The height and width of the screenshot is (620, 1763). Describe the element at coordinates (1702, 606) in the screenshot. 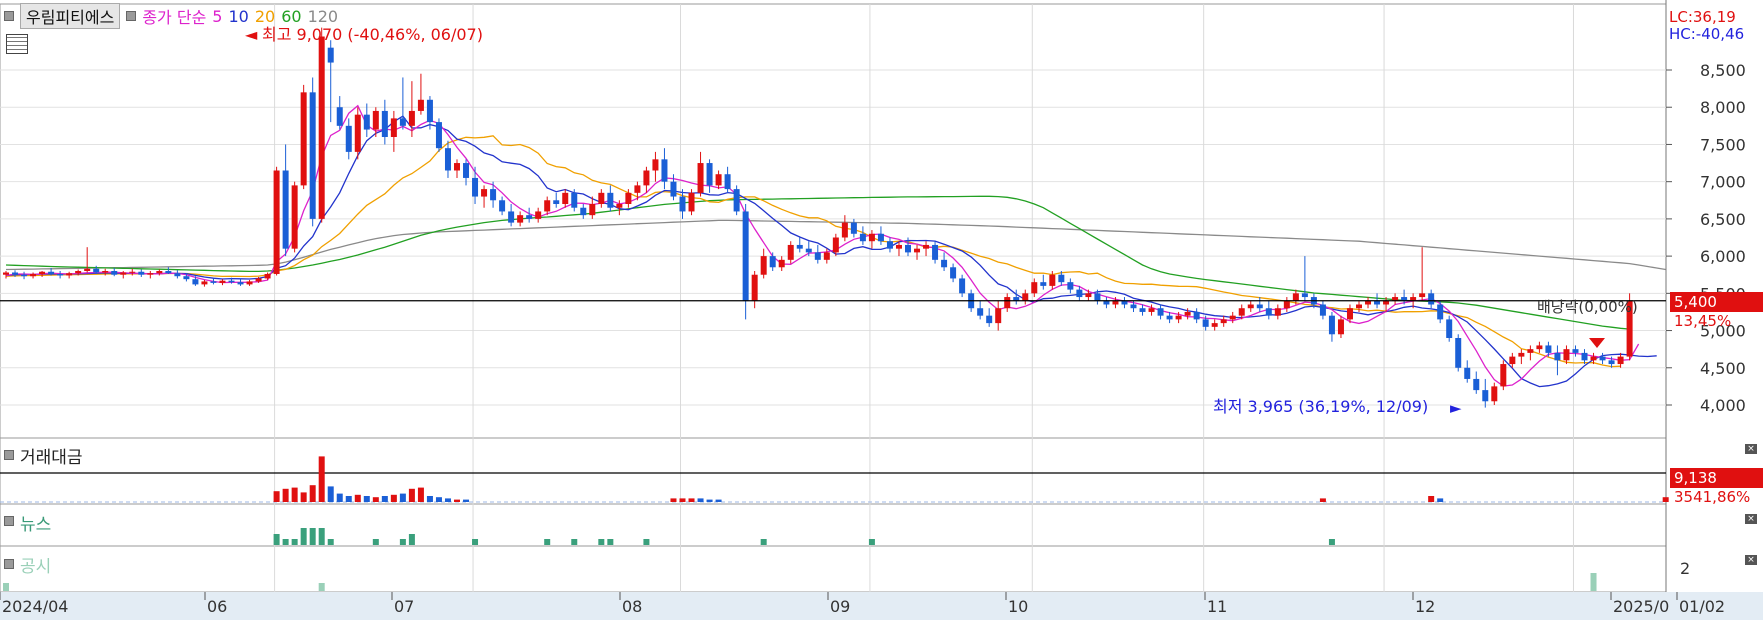

I see `date-tick-label: 01/02` at that location.